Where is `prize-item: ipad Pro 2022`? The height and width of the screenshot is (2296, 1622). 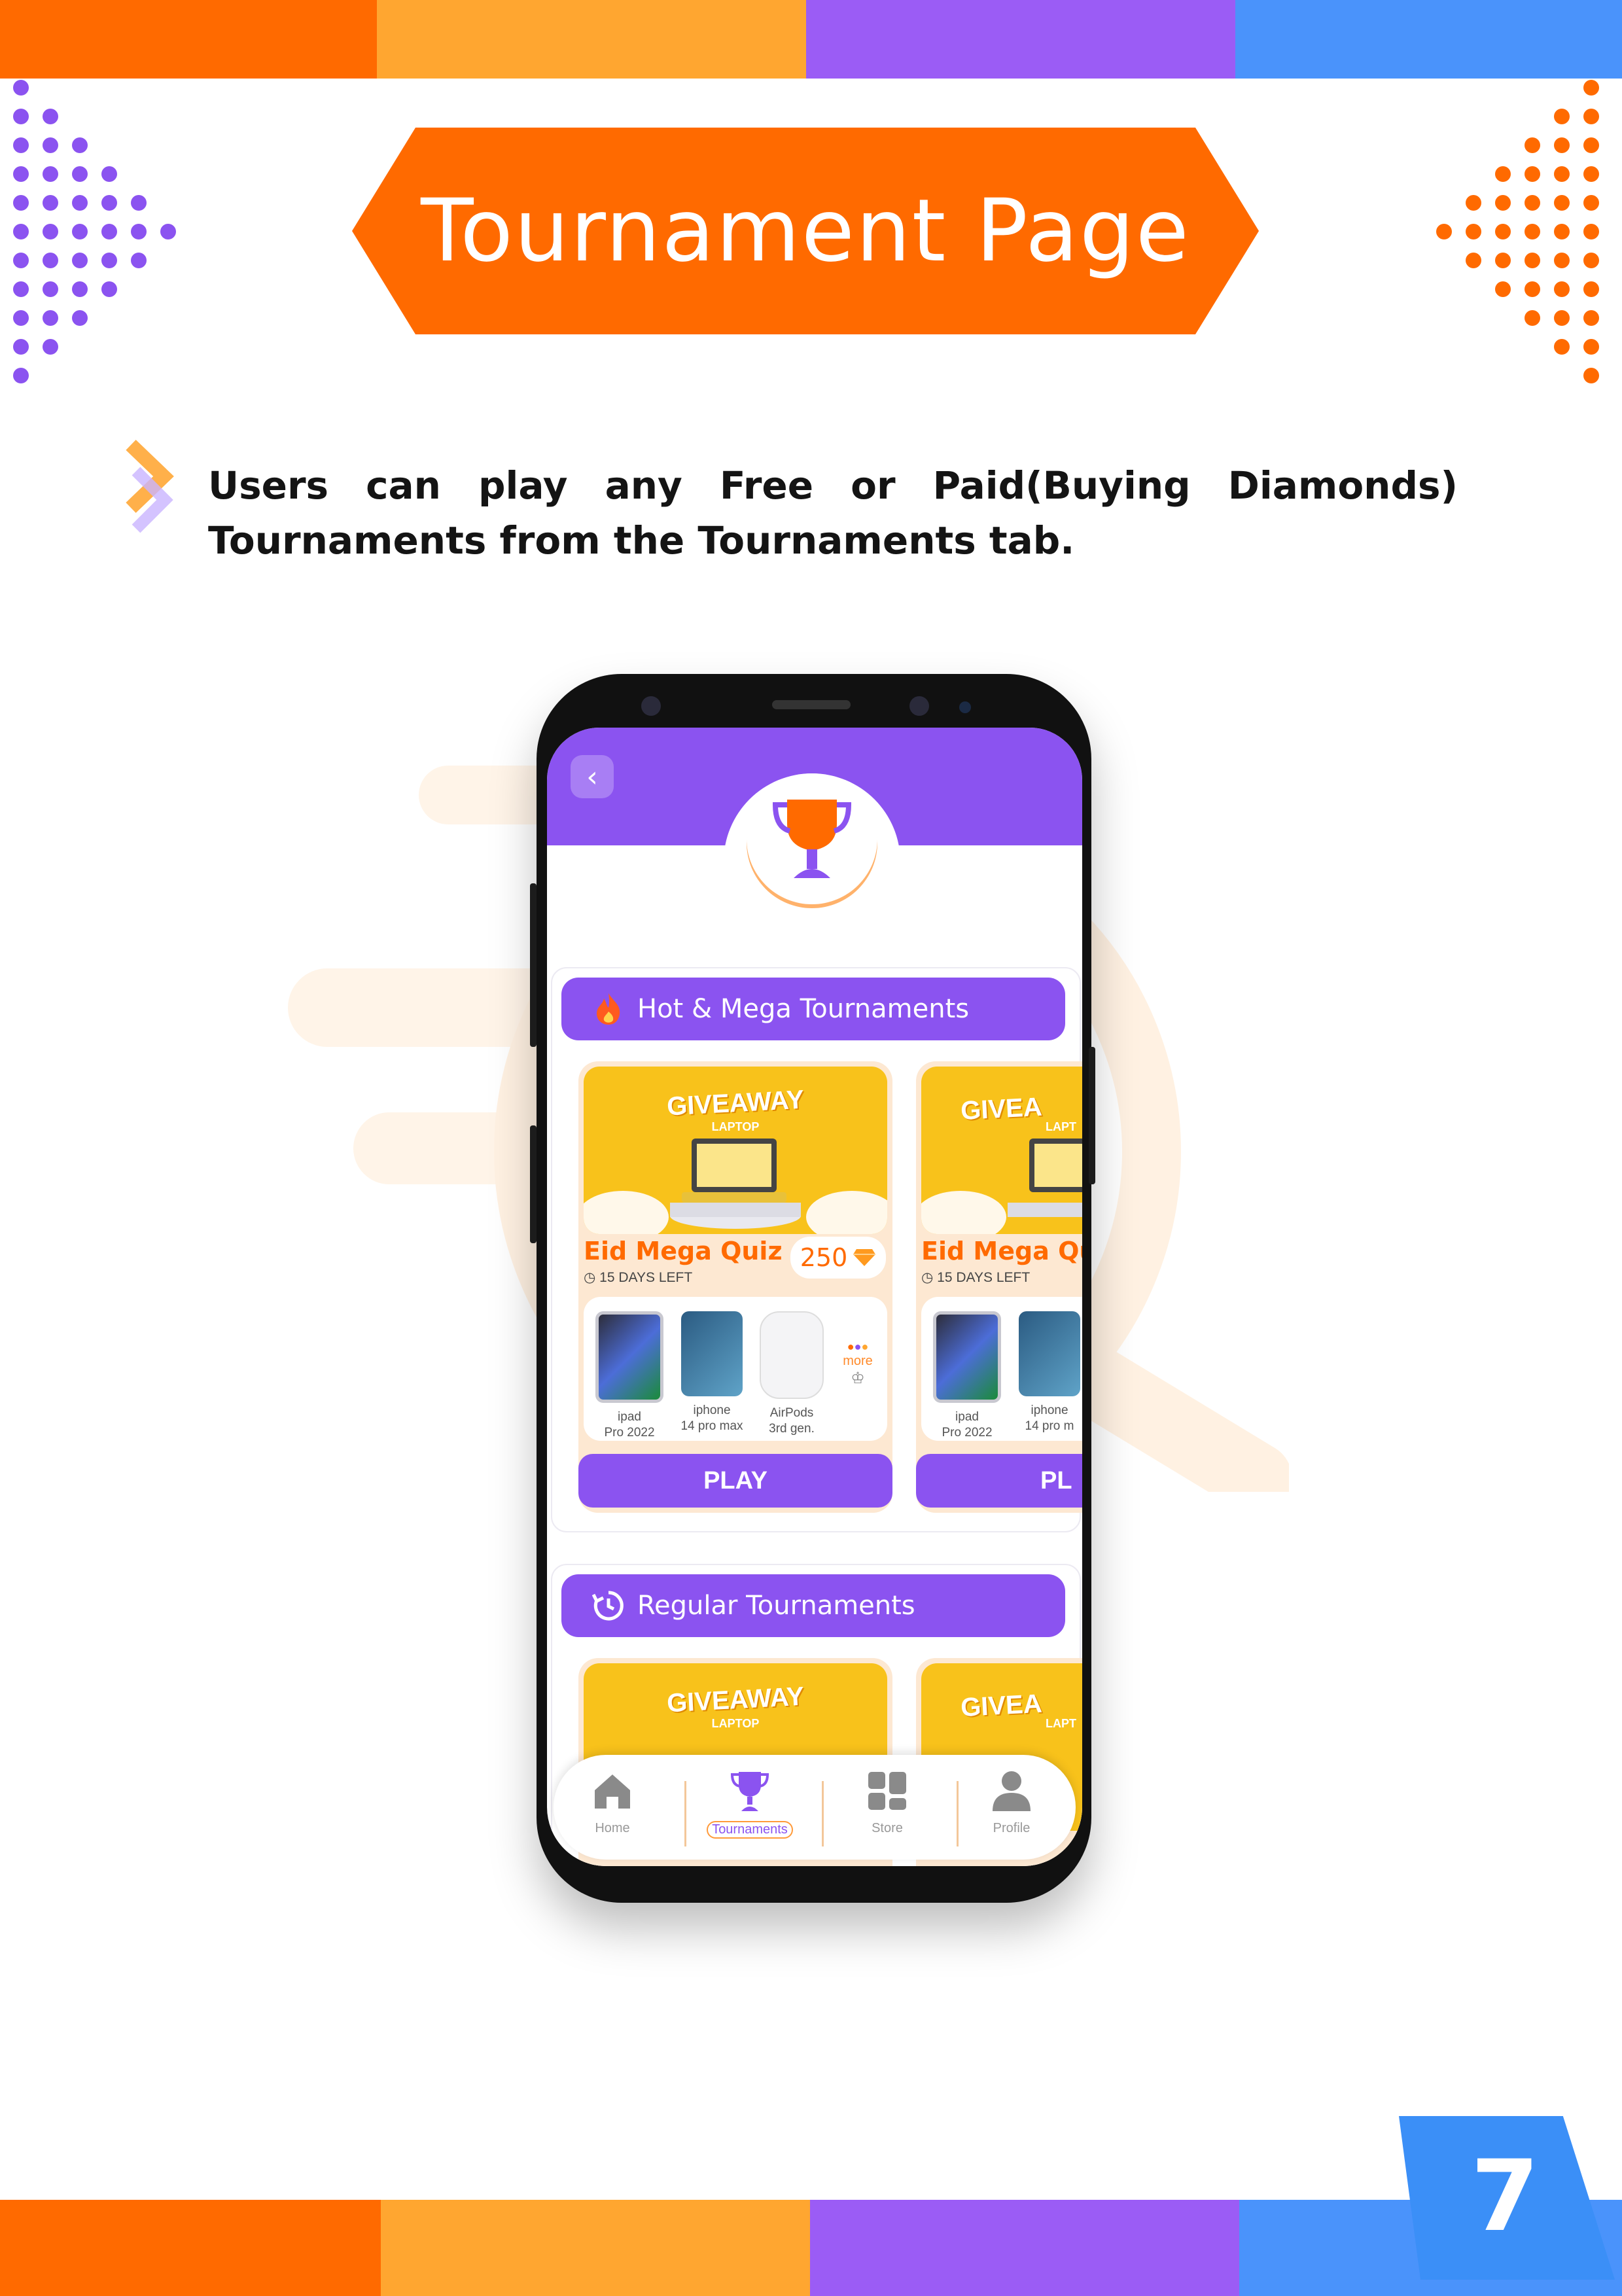
prize-item: ipad Pro 2022 is located at coordinates (629, 1376).